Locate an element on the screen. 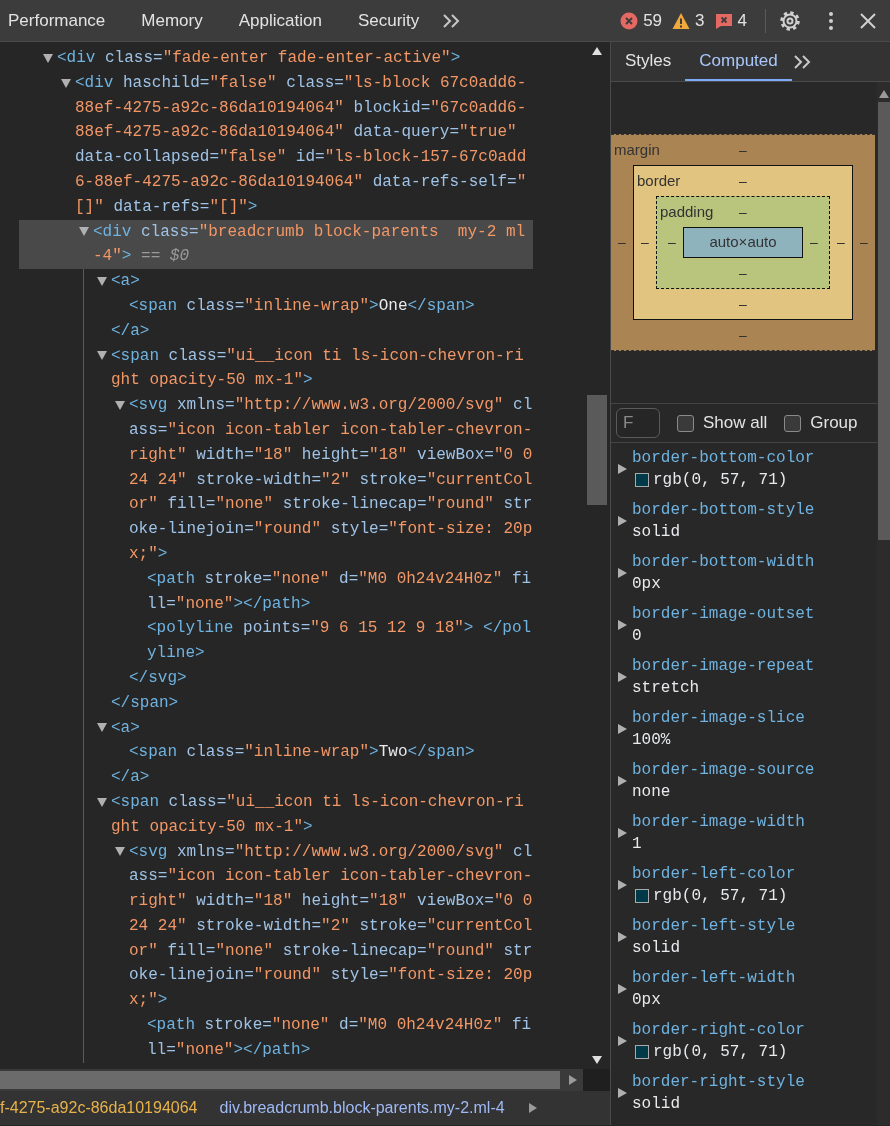 The height and width of the screenshot is (1126, 890). property-name: border-bottom-width is located at coordinates (723, 562).